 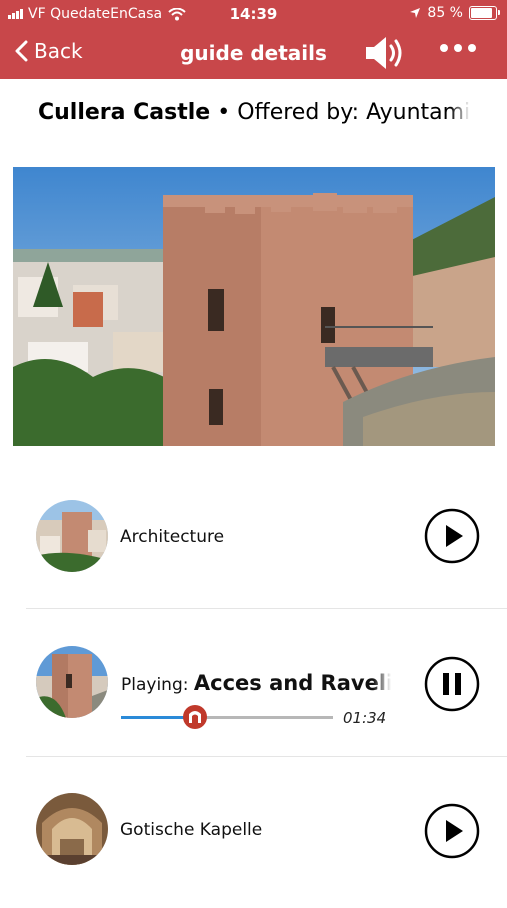 I want to click on guide-name: Cullera Castle, so click(x=124, y=112).